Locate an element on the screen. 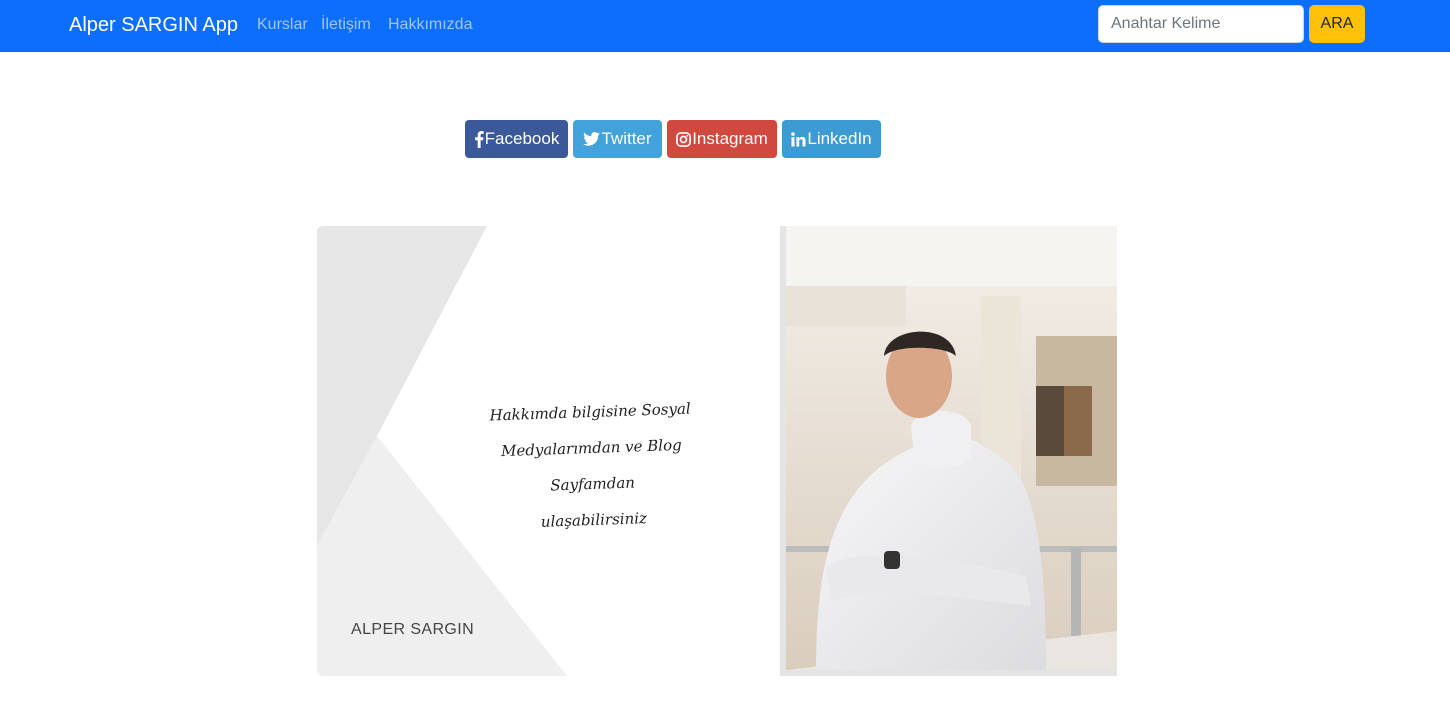  twitter-icon is located at coordinates (592, 139).